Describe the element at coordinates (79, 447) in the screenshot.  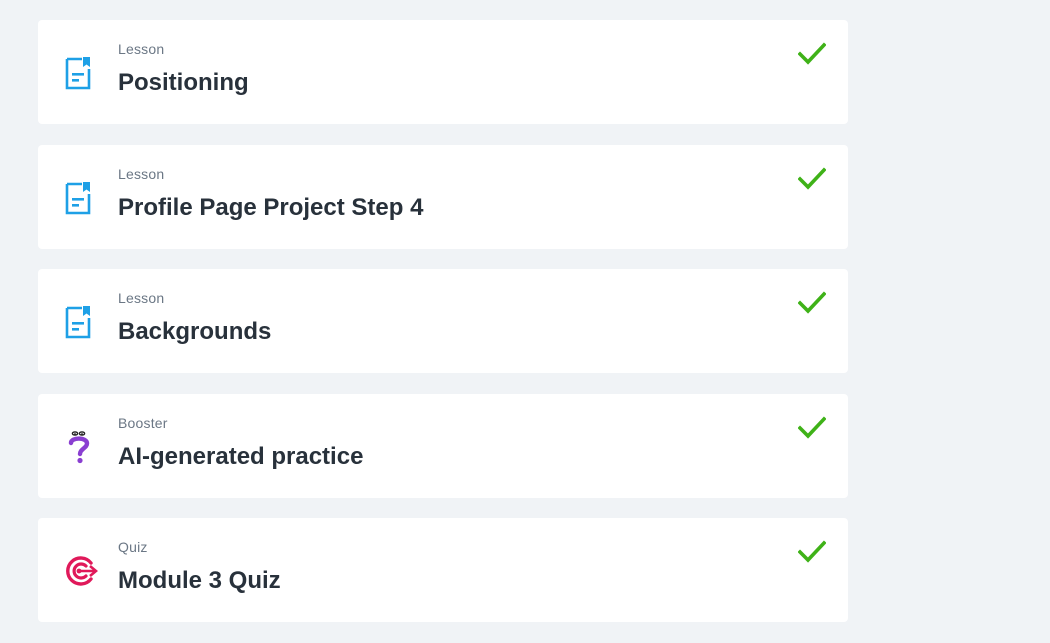
I see `booster-question-icon` at that location.